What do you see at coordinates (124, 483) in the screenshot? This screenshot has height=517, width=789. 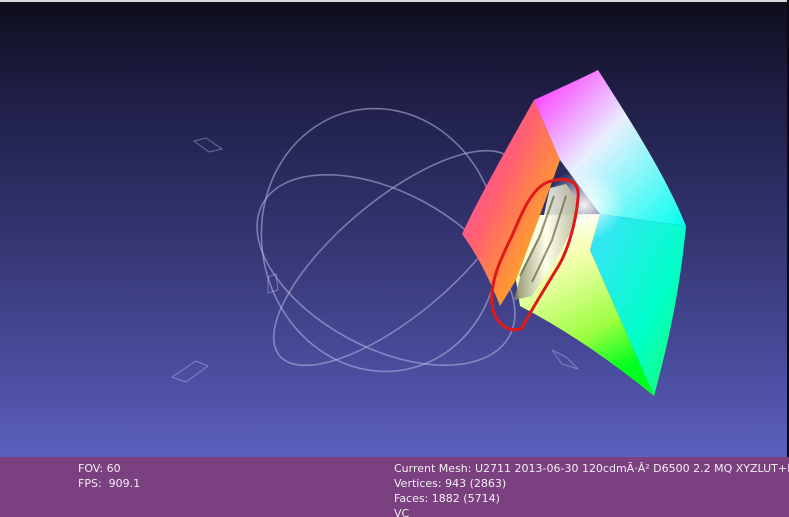 I see `fps-value: 909.1` at bounding box center [124, 483].